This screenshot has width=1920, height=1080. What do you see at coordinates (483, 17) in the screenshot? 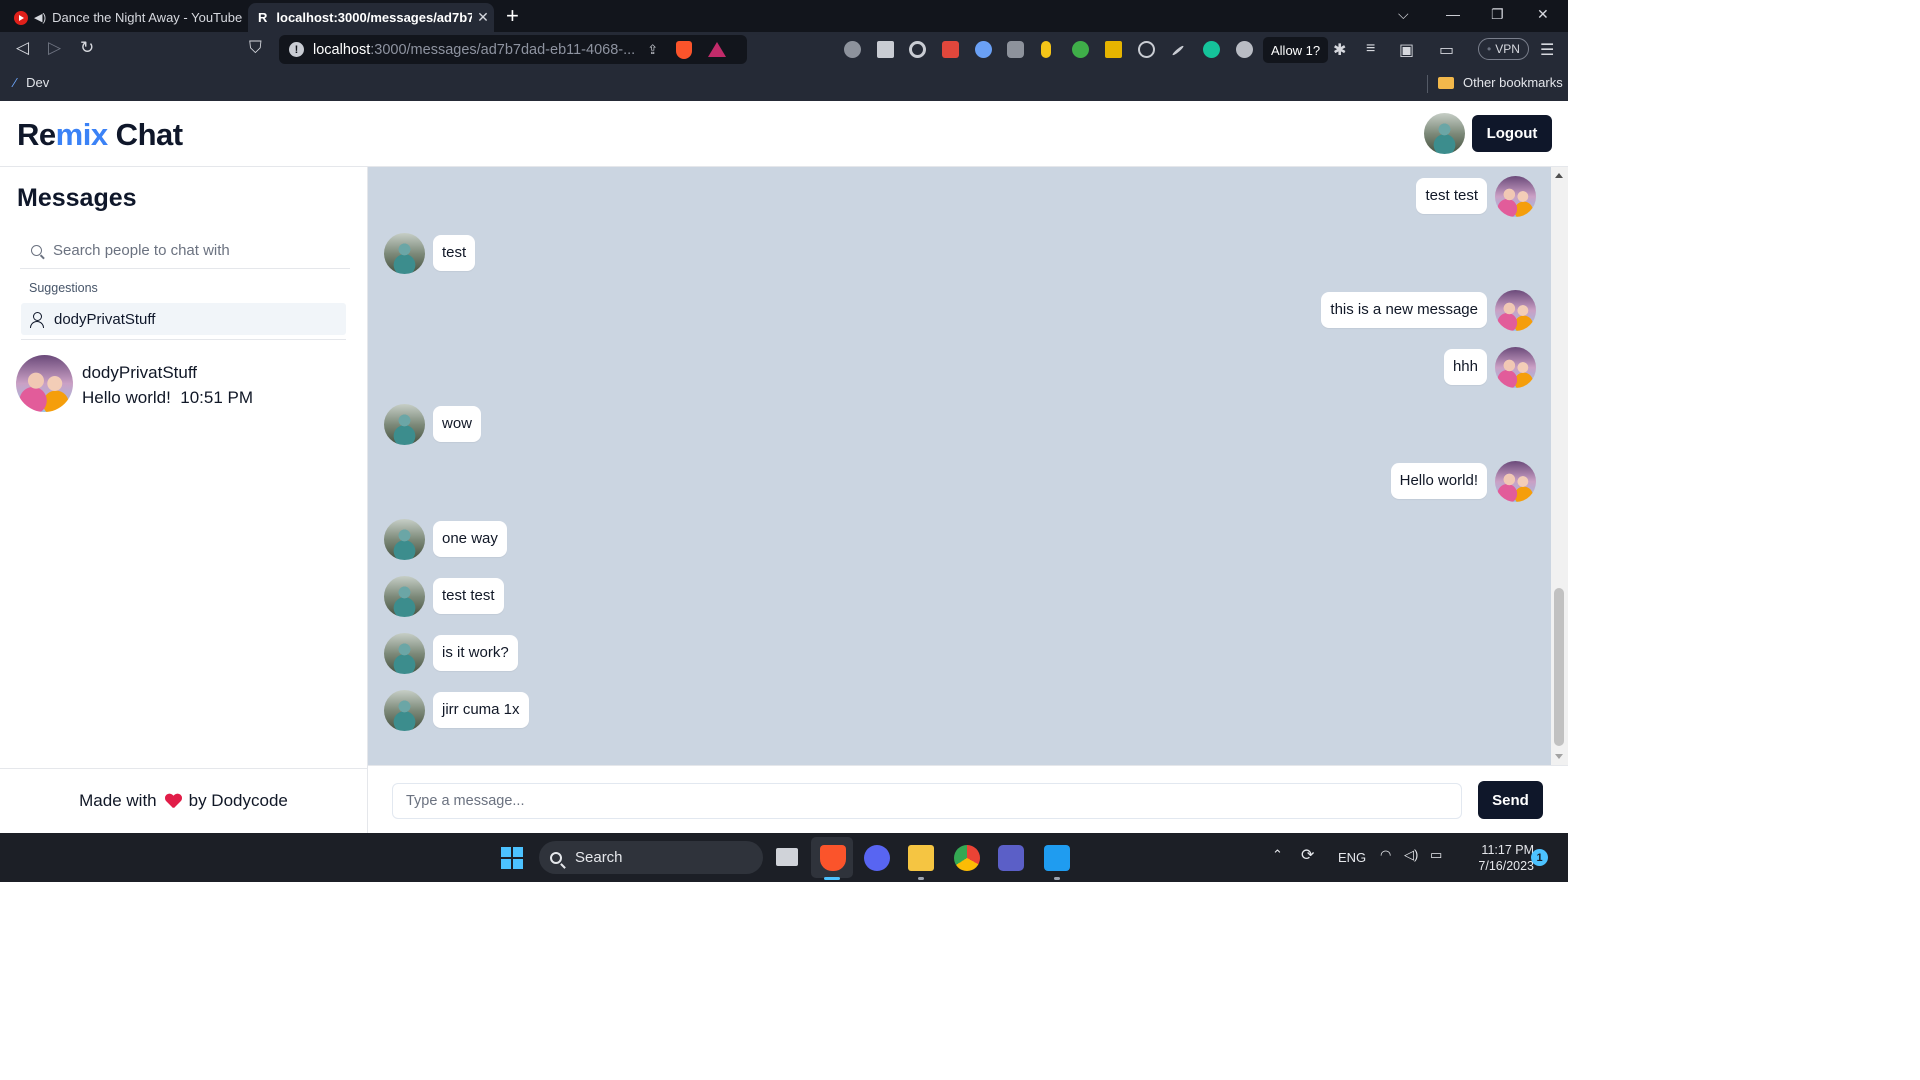
I see `tab-close-icon: ✕` at bounding box center [483, 17].